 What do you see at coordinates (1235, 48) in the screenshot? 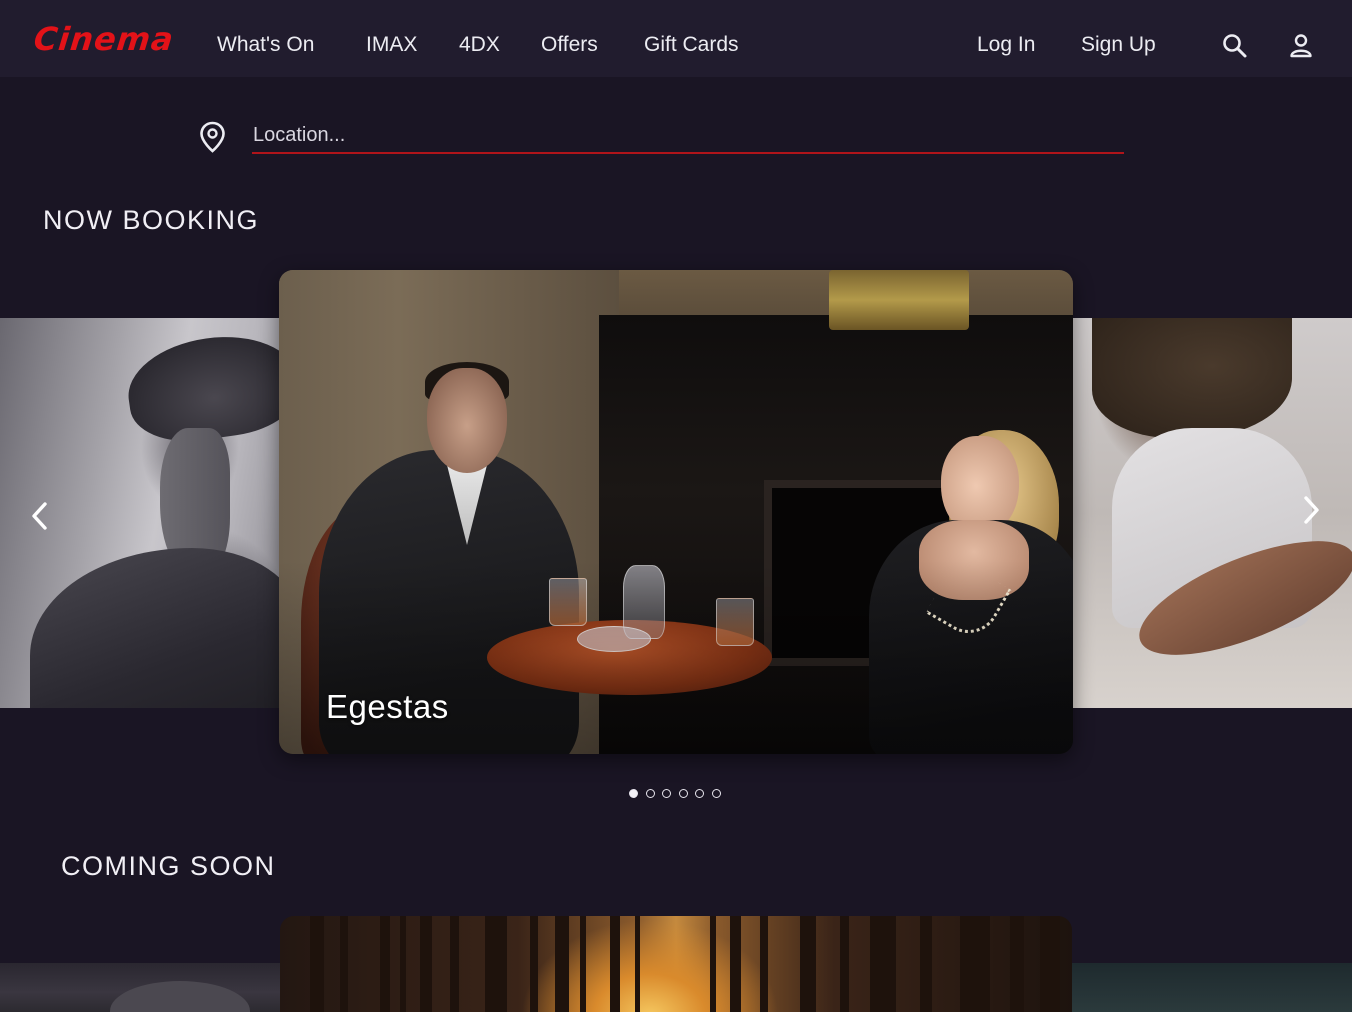
I see `search-icon` at bounding box center [1235, 48].